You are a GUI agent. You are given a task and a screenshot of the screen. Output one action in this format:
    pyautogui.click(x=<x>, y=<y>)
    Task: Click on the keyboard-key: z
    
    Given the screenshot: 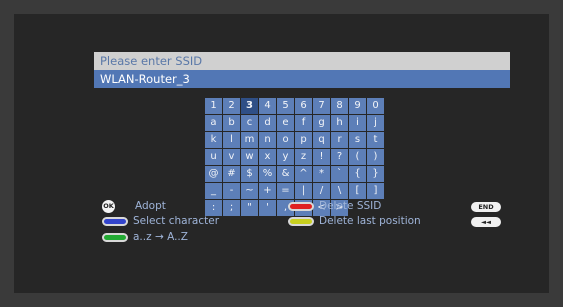 What is the action you would take?
    pyautogui.click(x=303, y=157)
    